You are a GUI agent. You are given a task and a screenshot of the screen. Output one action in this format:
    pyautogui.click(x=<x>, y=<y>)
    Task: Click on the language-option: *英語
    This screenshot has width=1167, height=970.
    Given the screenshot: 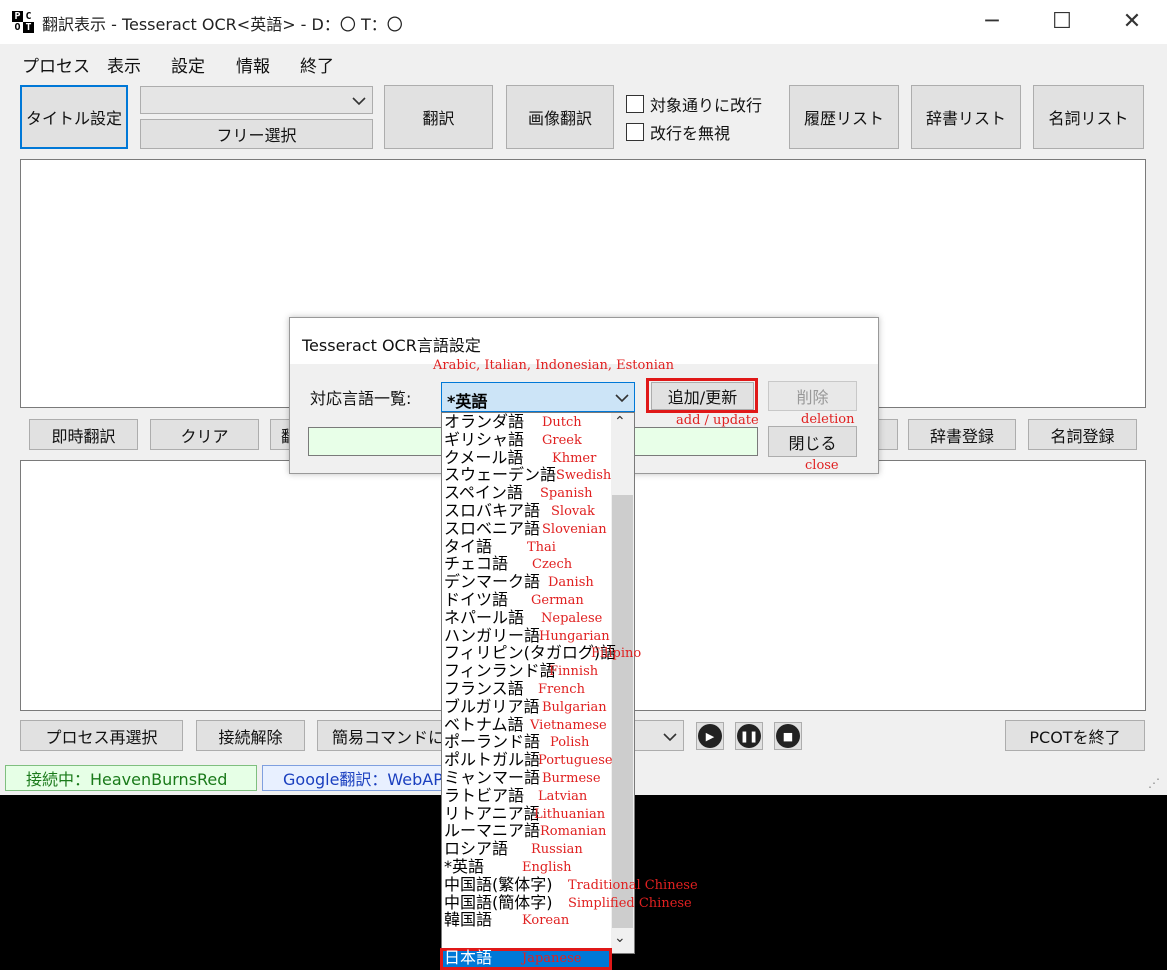 What is the action you would take?
    pyautogui.click(x=464, y=866)
    